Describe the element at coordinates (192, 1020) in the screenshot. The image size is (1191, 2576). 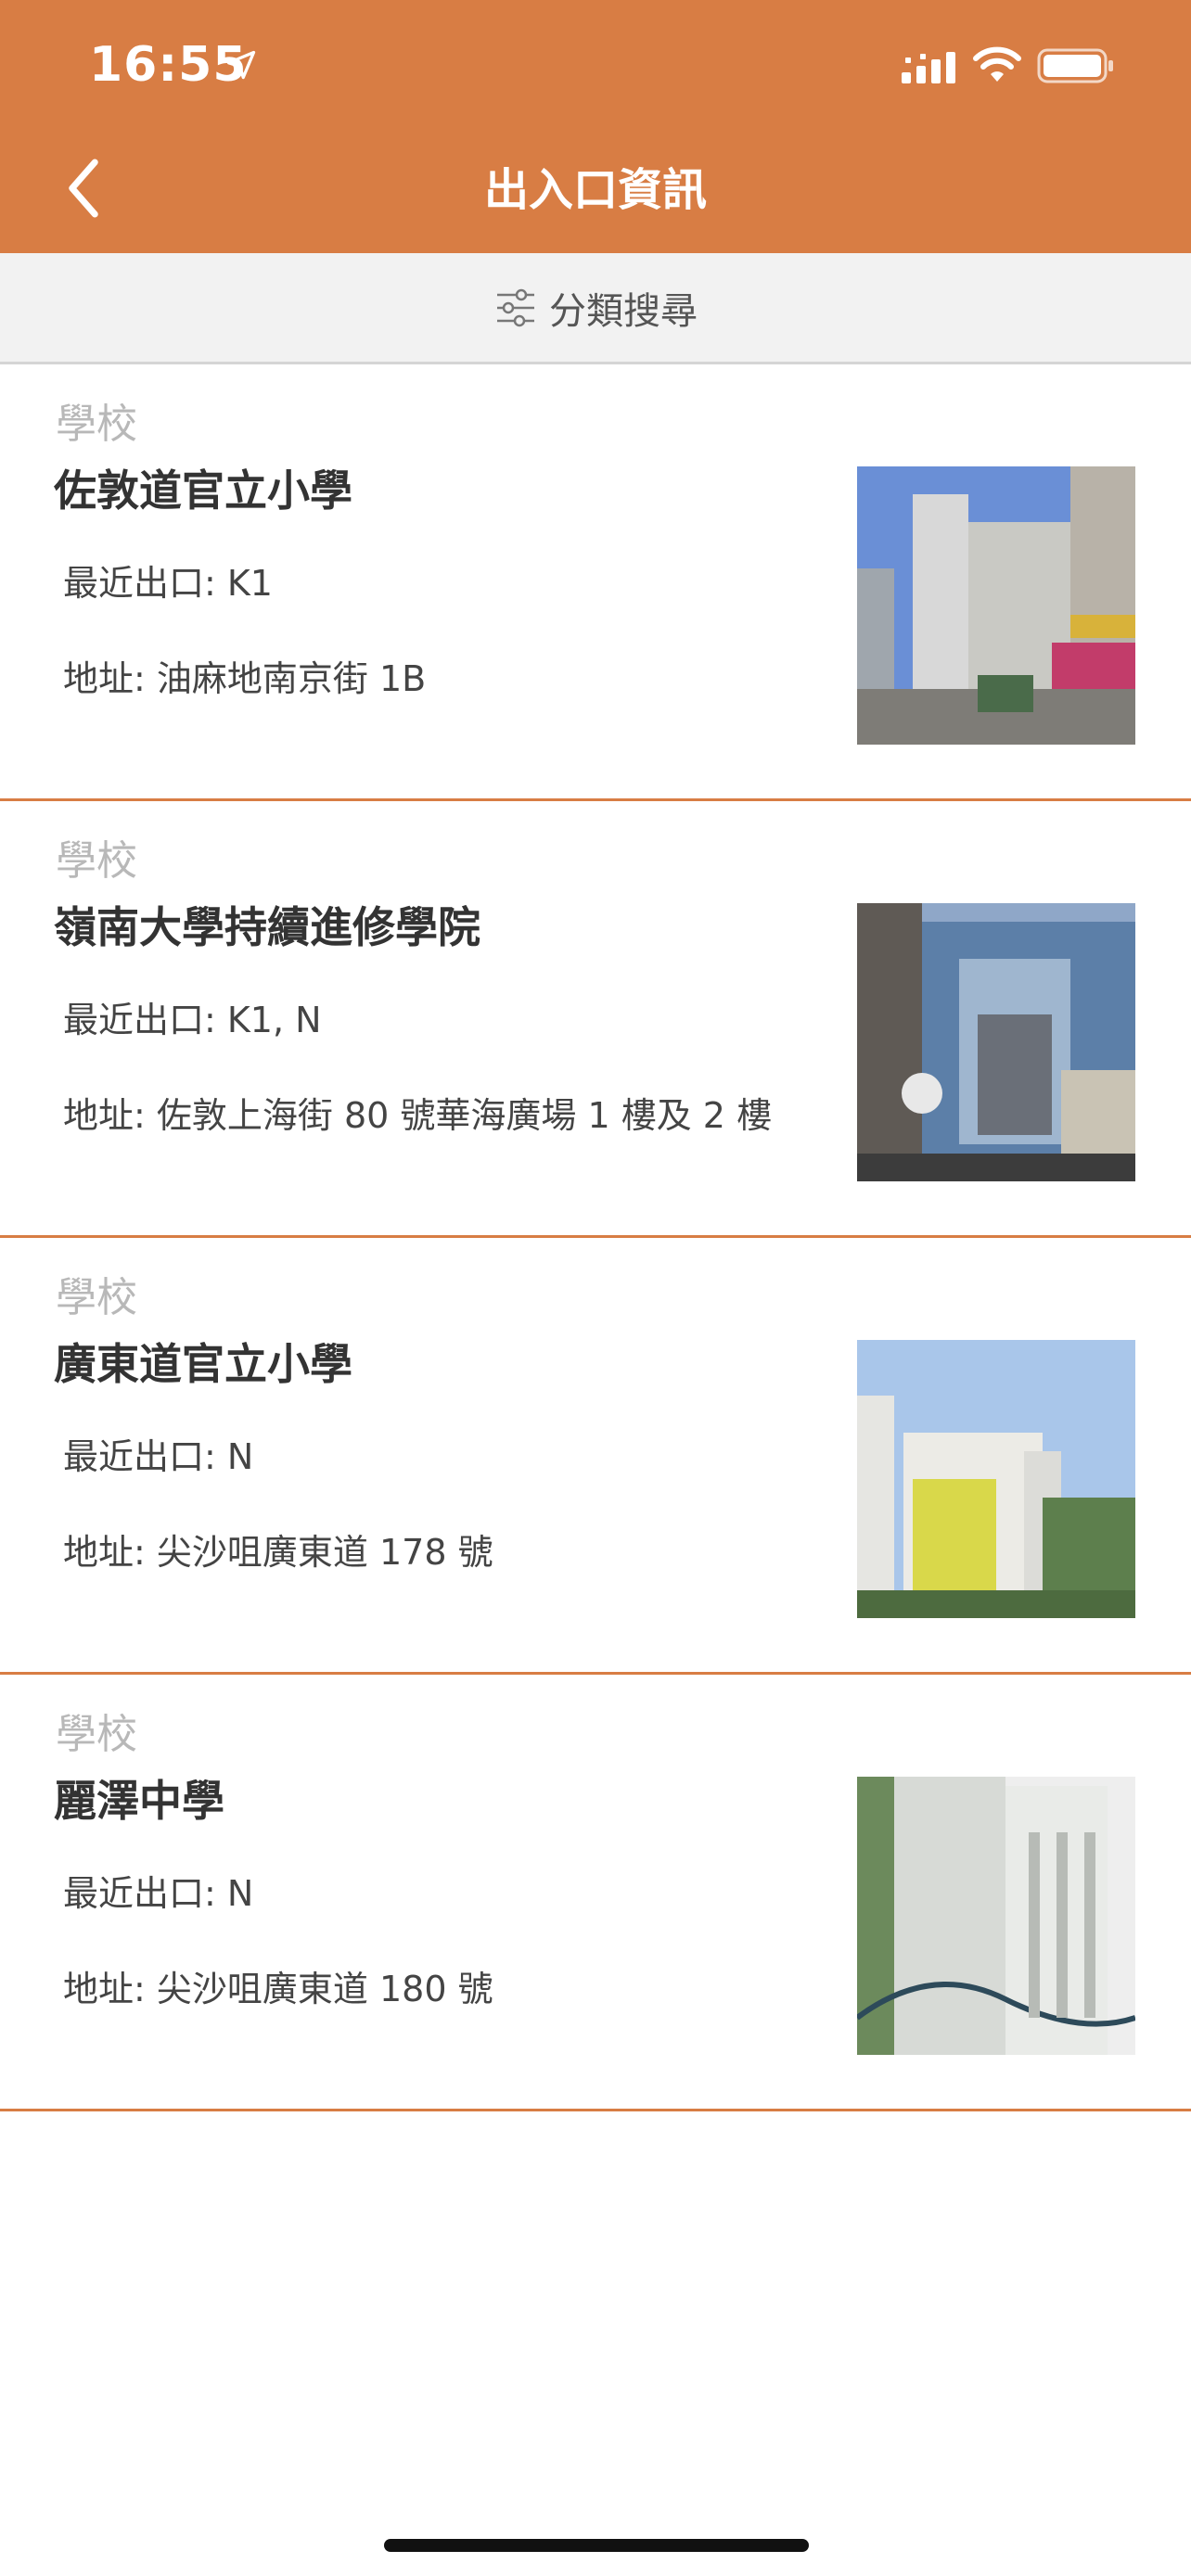
I see `item-nearest-exit: 最近出口: K1, N` at that location.